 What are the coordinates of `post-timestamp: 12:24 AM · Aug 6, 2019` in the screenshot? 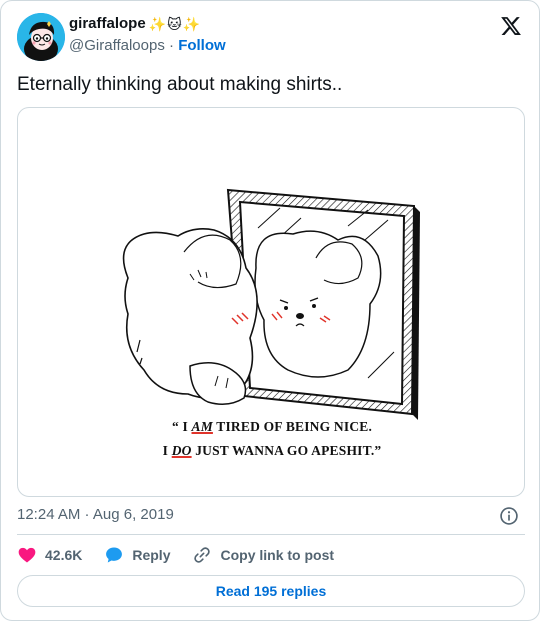 It's located at (95, 515).